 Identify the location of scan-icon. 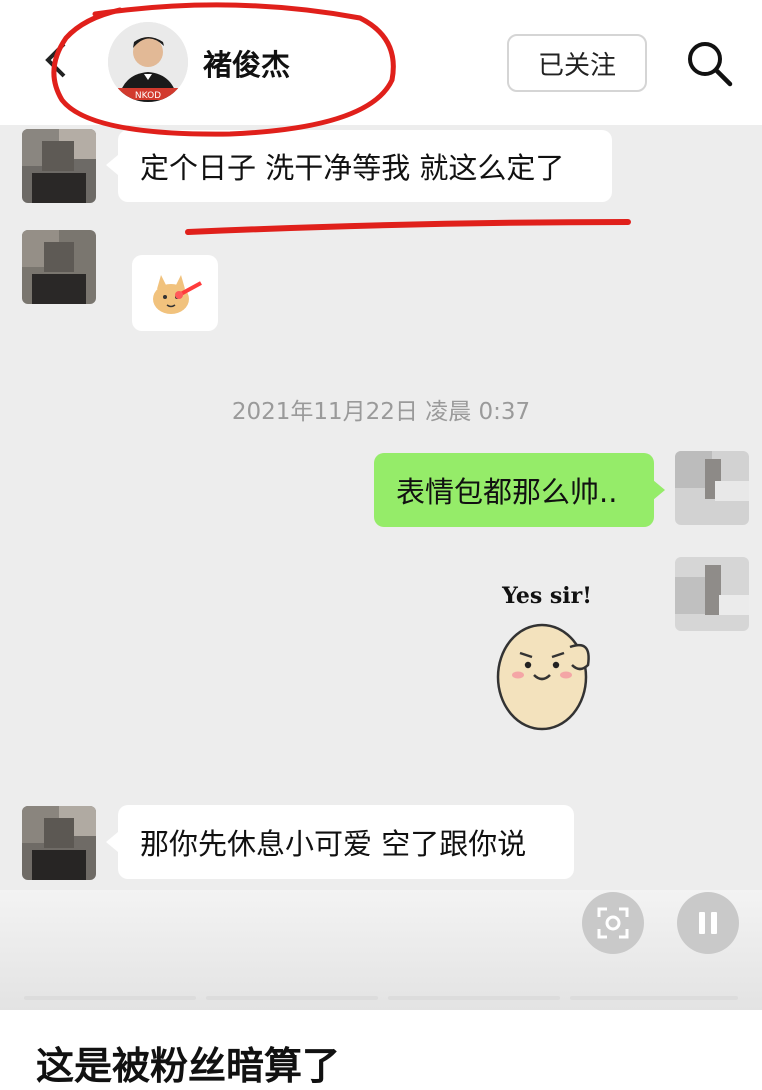
(613, 923).